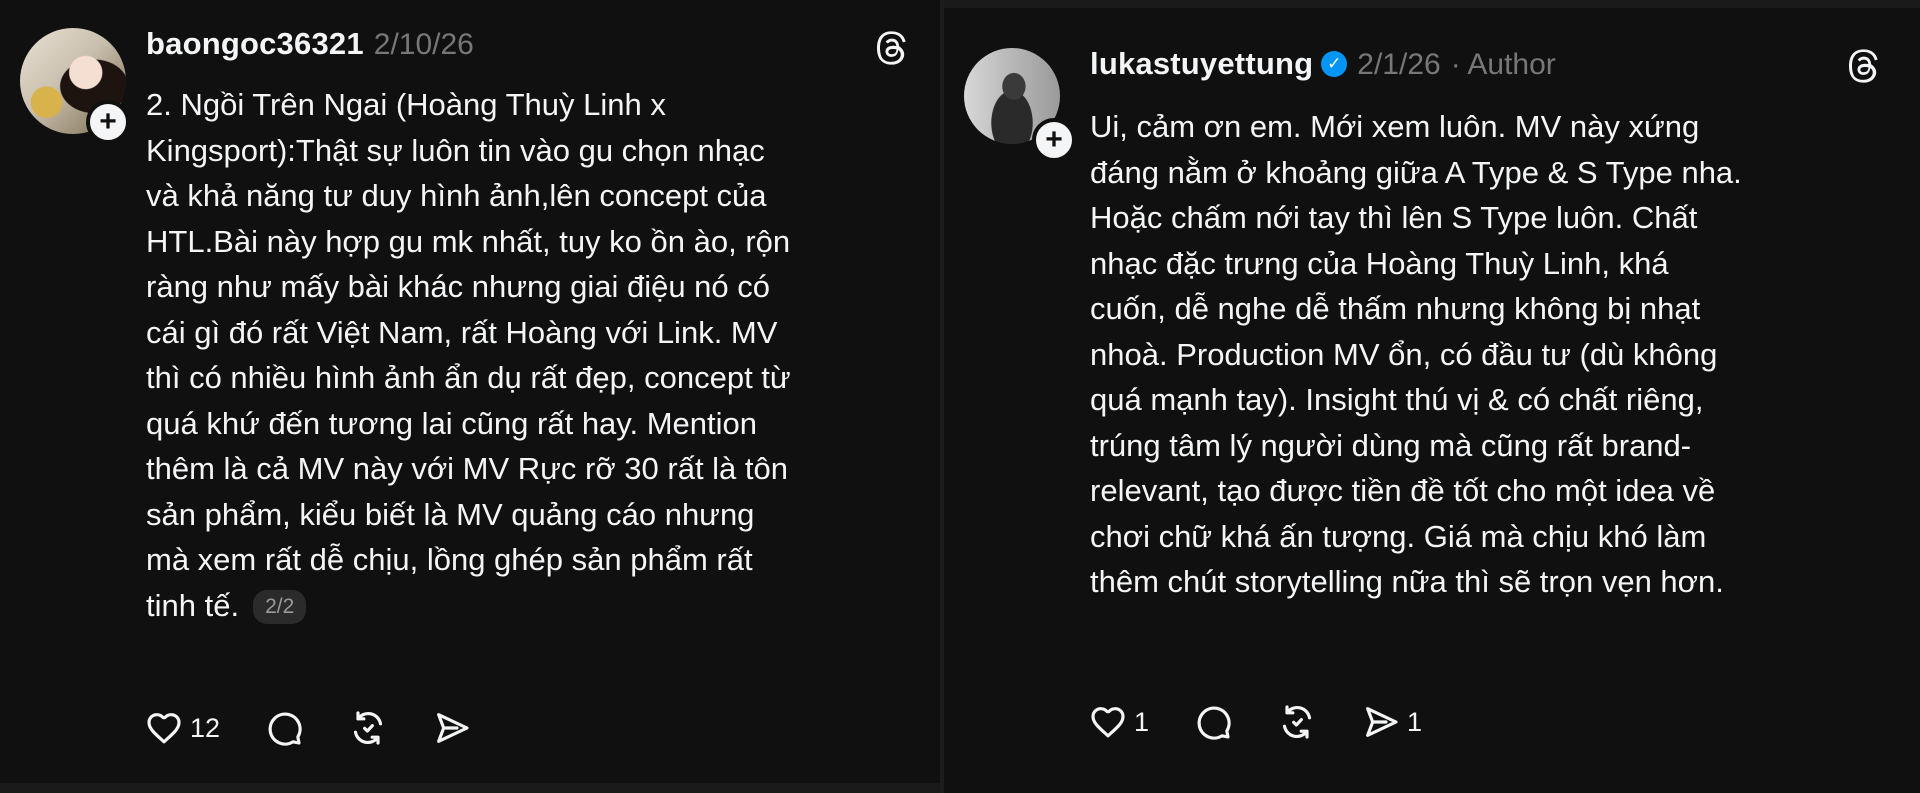  I want to click on share-count: 1, so click(1415, 721).